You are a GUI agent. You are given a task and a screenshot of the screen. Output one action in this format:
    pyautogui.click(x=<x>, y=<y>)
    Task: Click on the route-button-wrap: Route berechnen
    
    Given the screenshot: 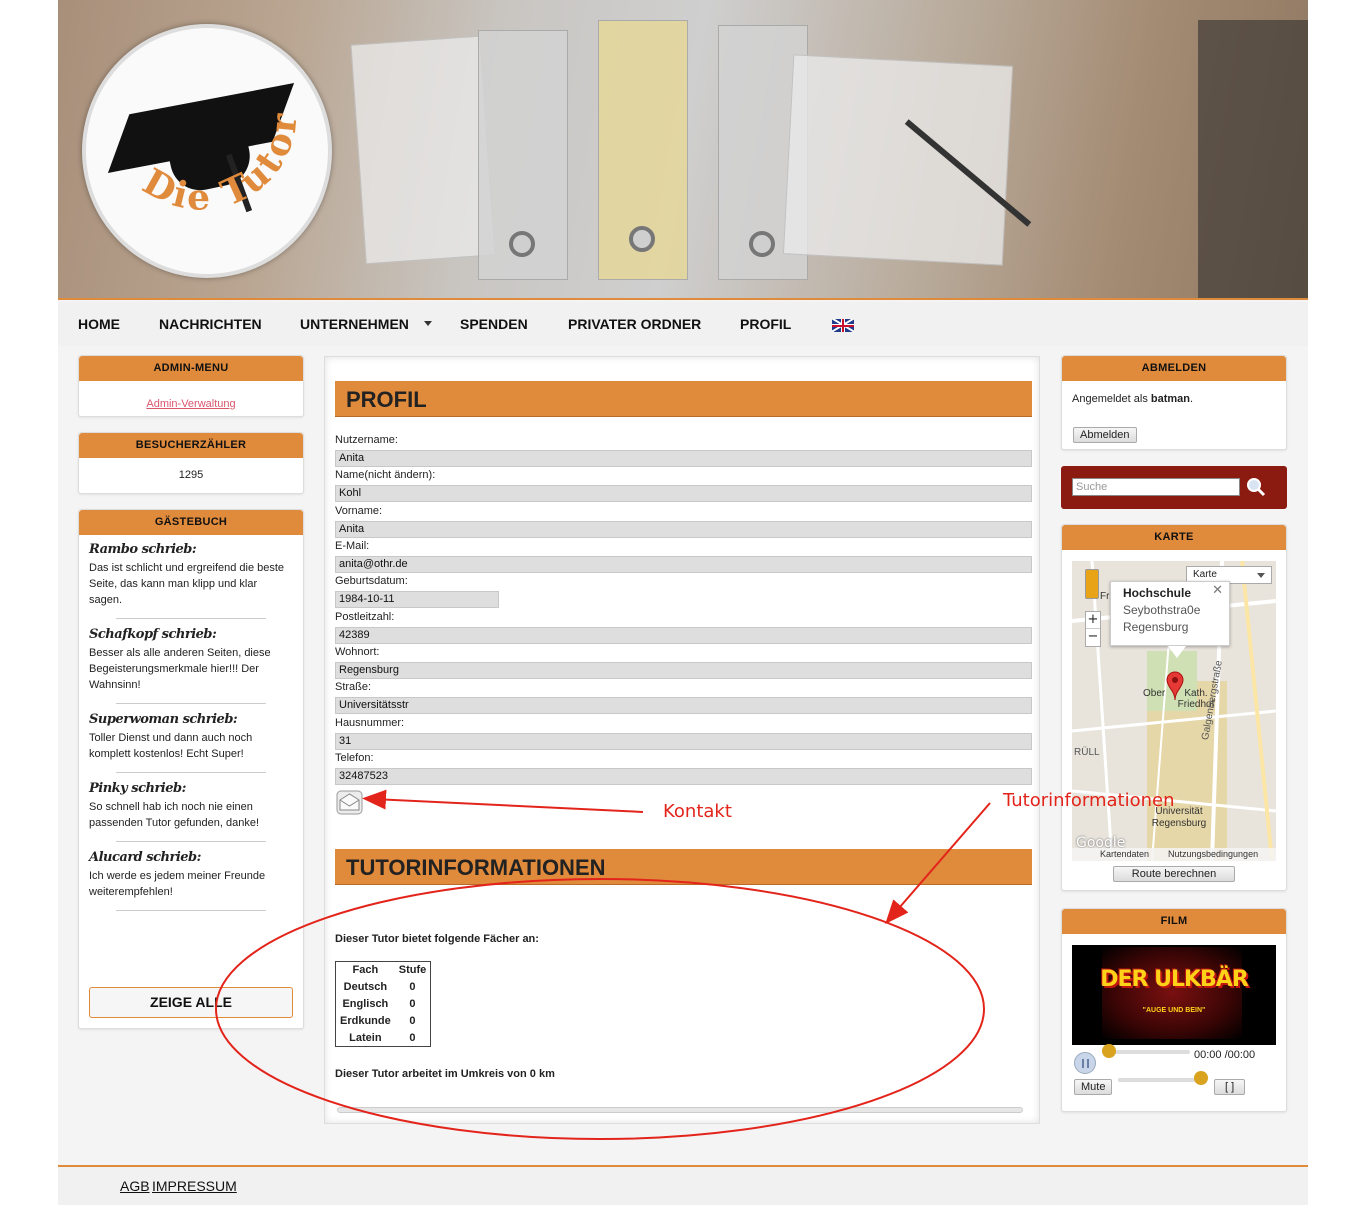 What is the action you would take?
    pyautogui.click(x=1174, y=874)
    